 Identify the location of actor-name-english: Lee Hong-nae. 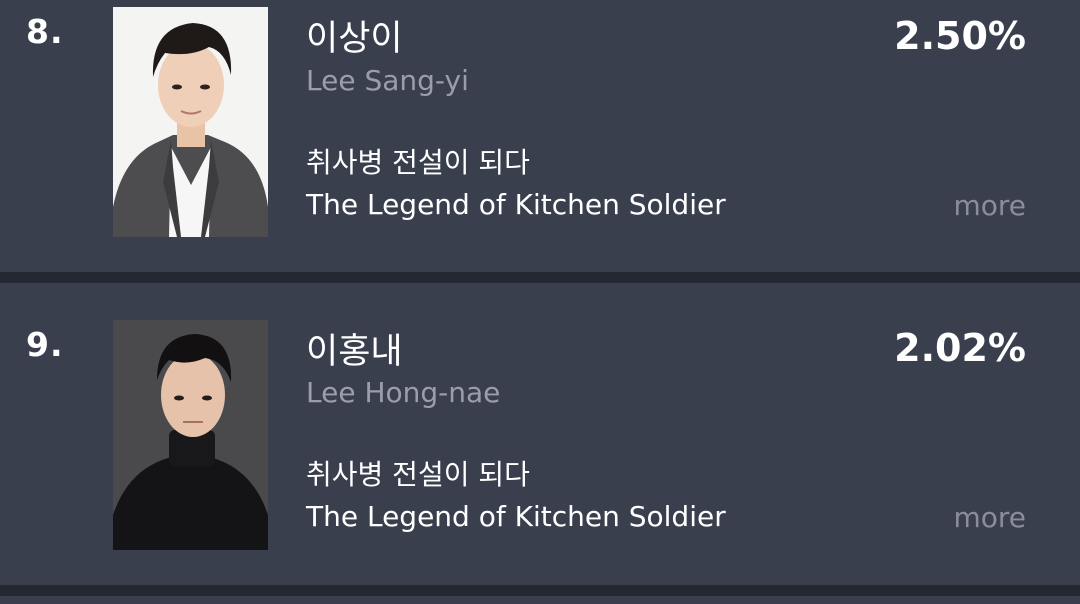
(403, 392).